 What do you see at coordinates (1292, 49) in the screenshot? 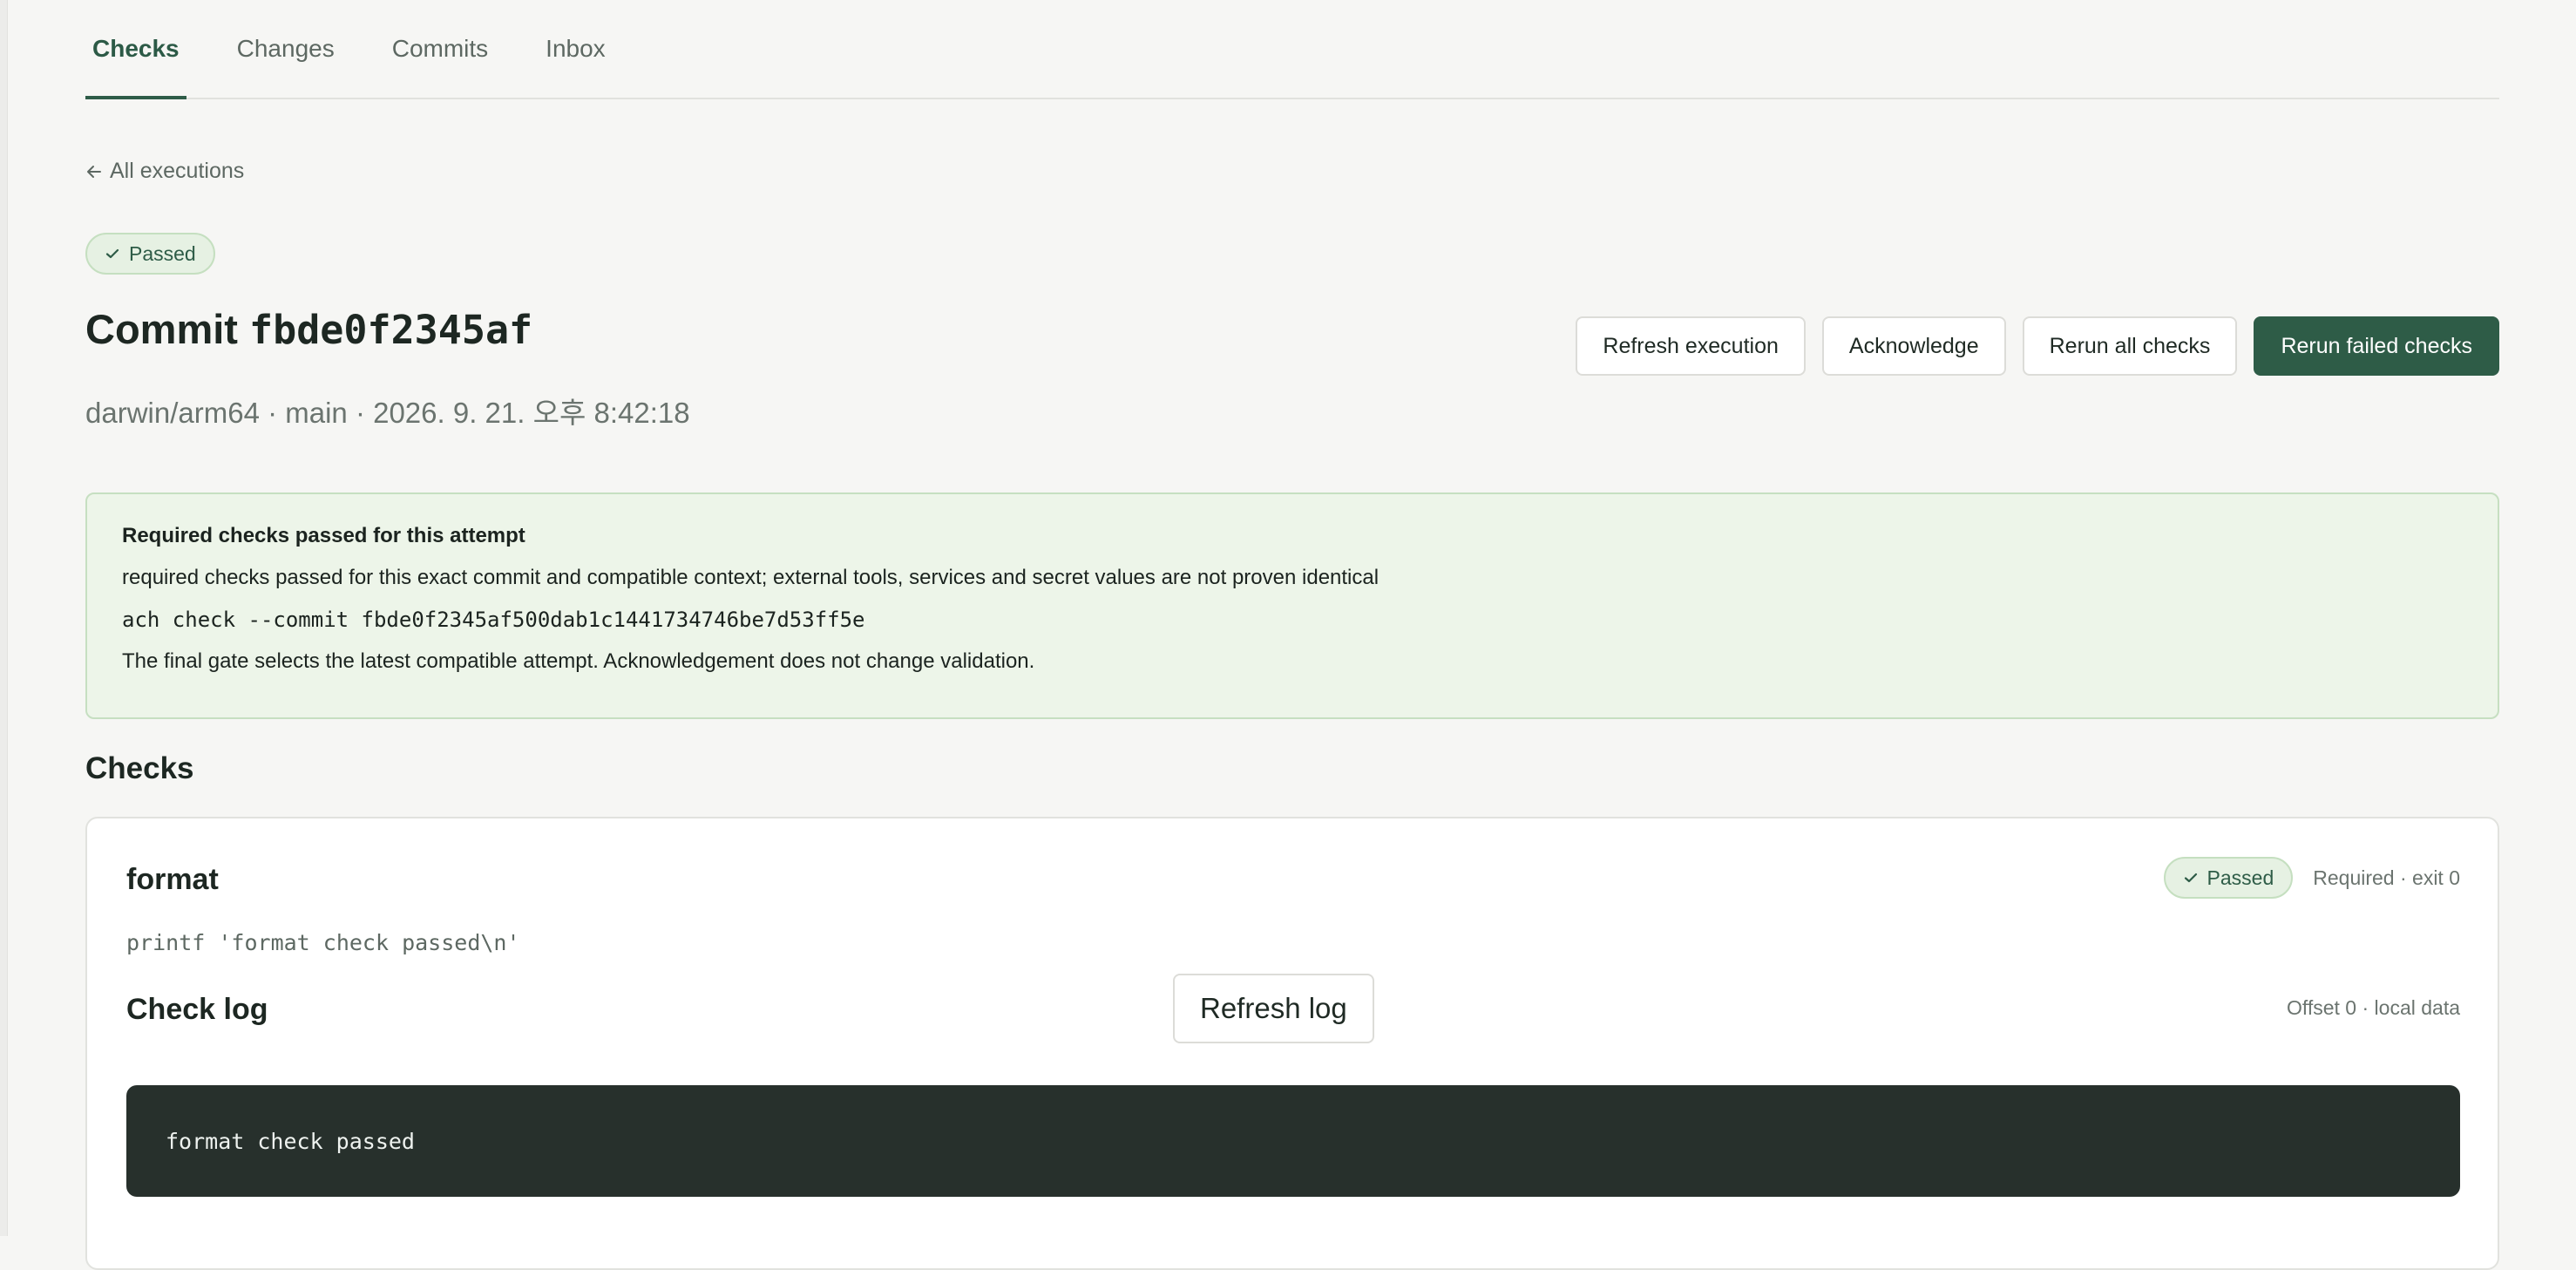
I see `tab-bar: Checks Changes Commits Inbox` at bounding box center [1292, 49].